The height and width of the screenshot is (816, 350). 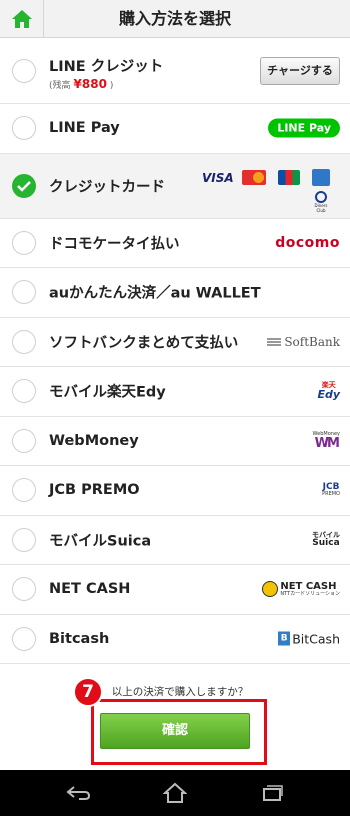 What do you see at coordinates (90, 84) in the screenshot?
I see `balance-amount: ¥880` at bounding box center [90, 84].